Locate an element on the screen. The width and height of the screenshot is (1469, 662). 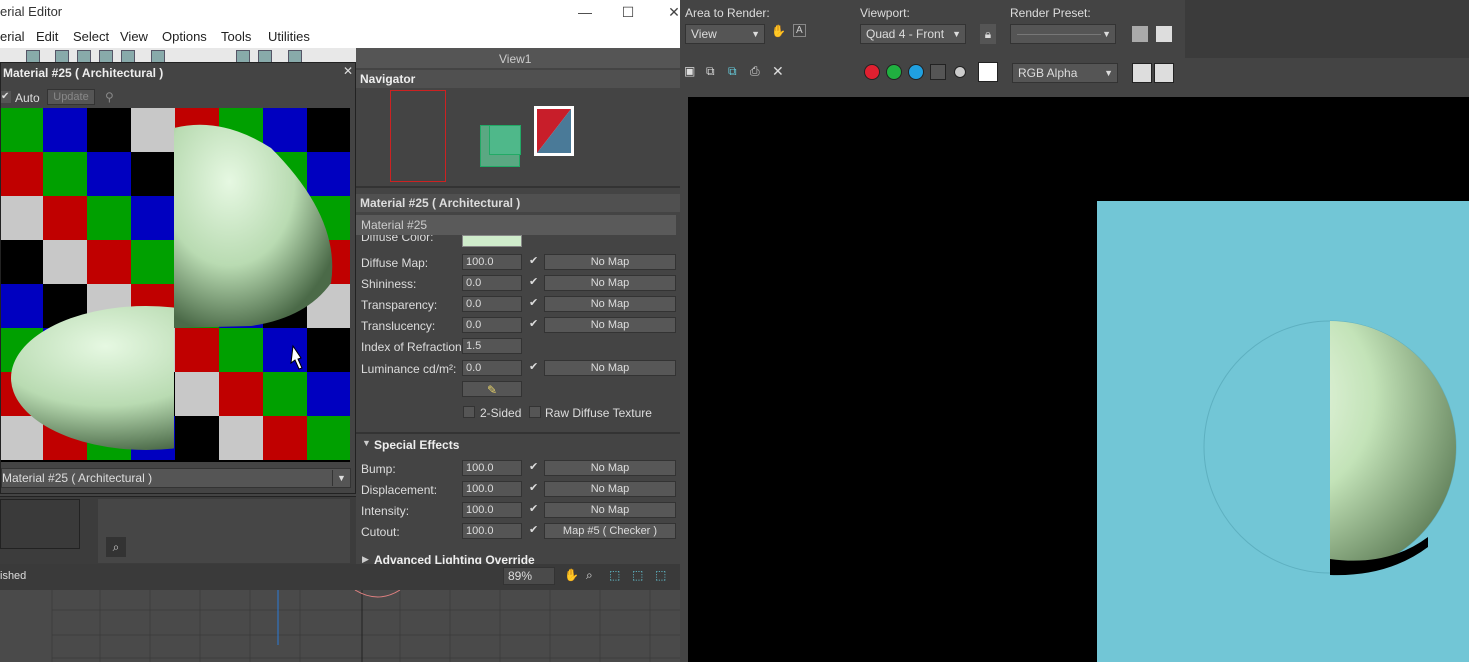
pan-icon: ✋ is located at coordinates (571, 575).